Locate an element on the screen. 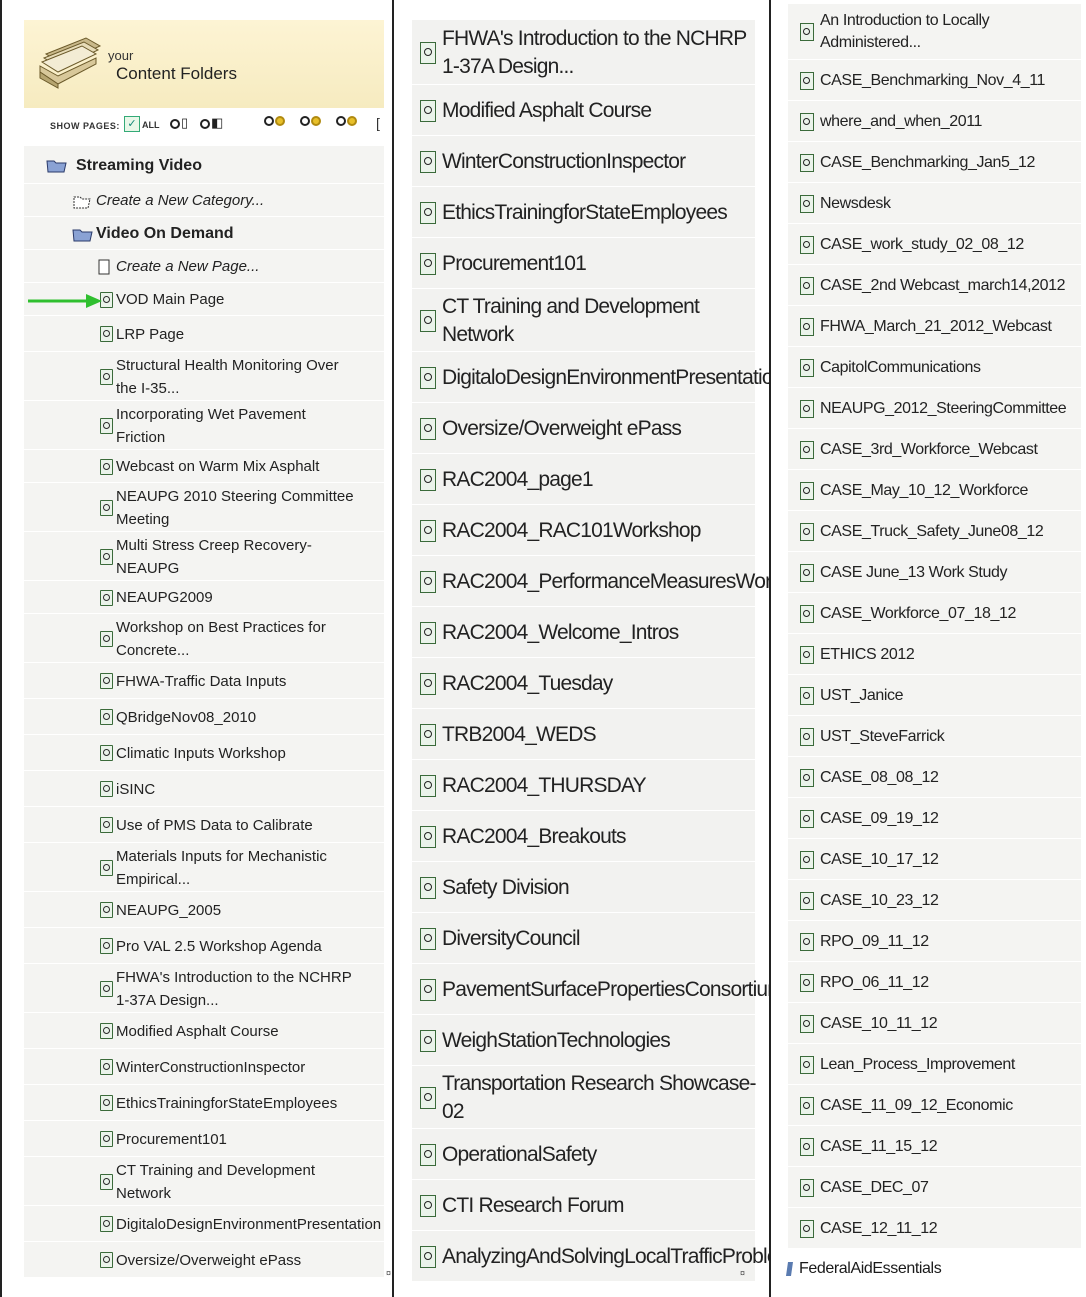 This screenshot has height=1297, width=1086. page-filter-plain: ▯ is located at coordinates (183, 124).